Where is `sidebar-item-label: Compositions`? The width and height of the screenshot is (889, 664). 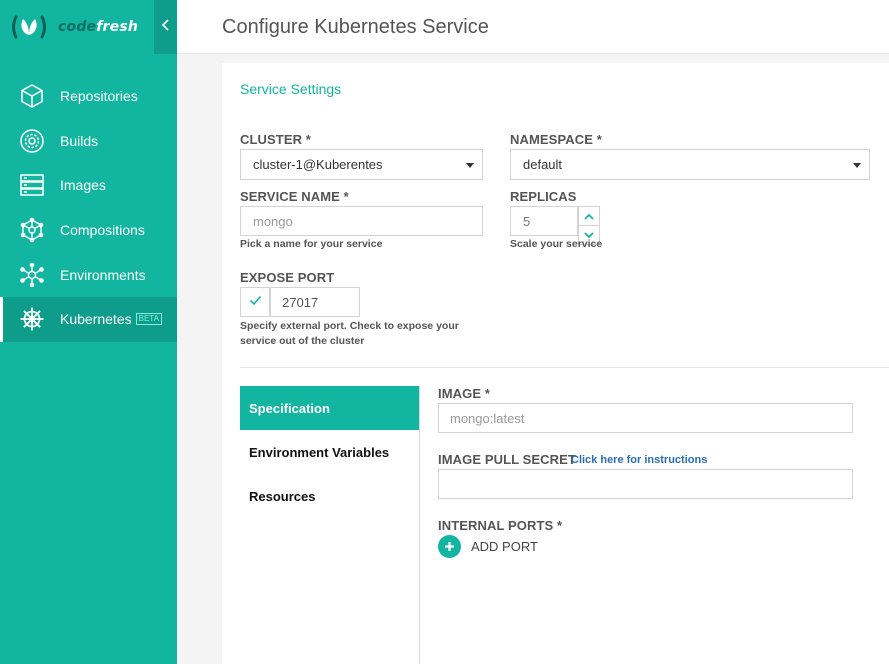
sidebar-item-label: Compositions is located at coordinates (102, 230).